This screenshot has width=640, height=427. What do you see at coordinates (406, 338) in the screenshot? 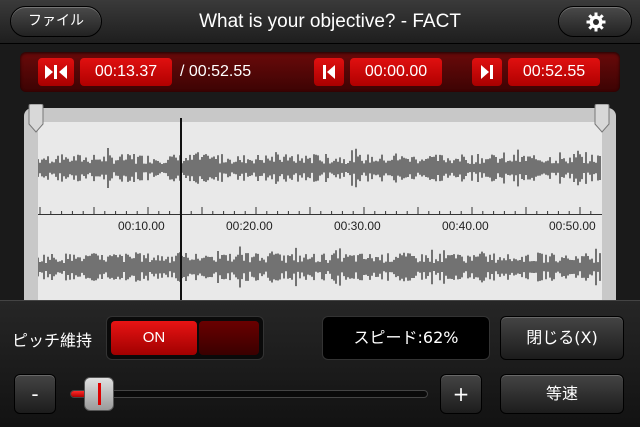
I see `speed-display: スピード:62%` at bounding box center [406, 338].